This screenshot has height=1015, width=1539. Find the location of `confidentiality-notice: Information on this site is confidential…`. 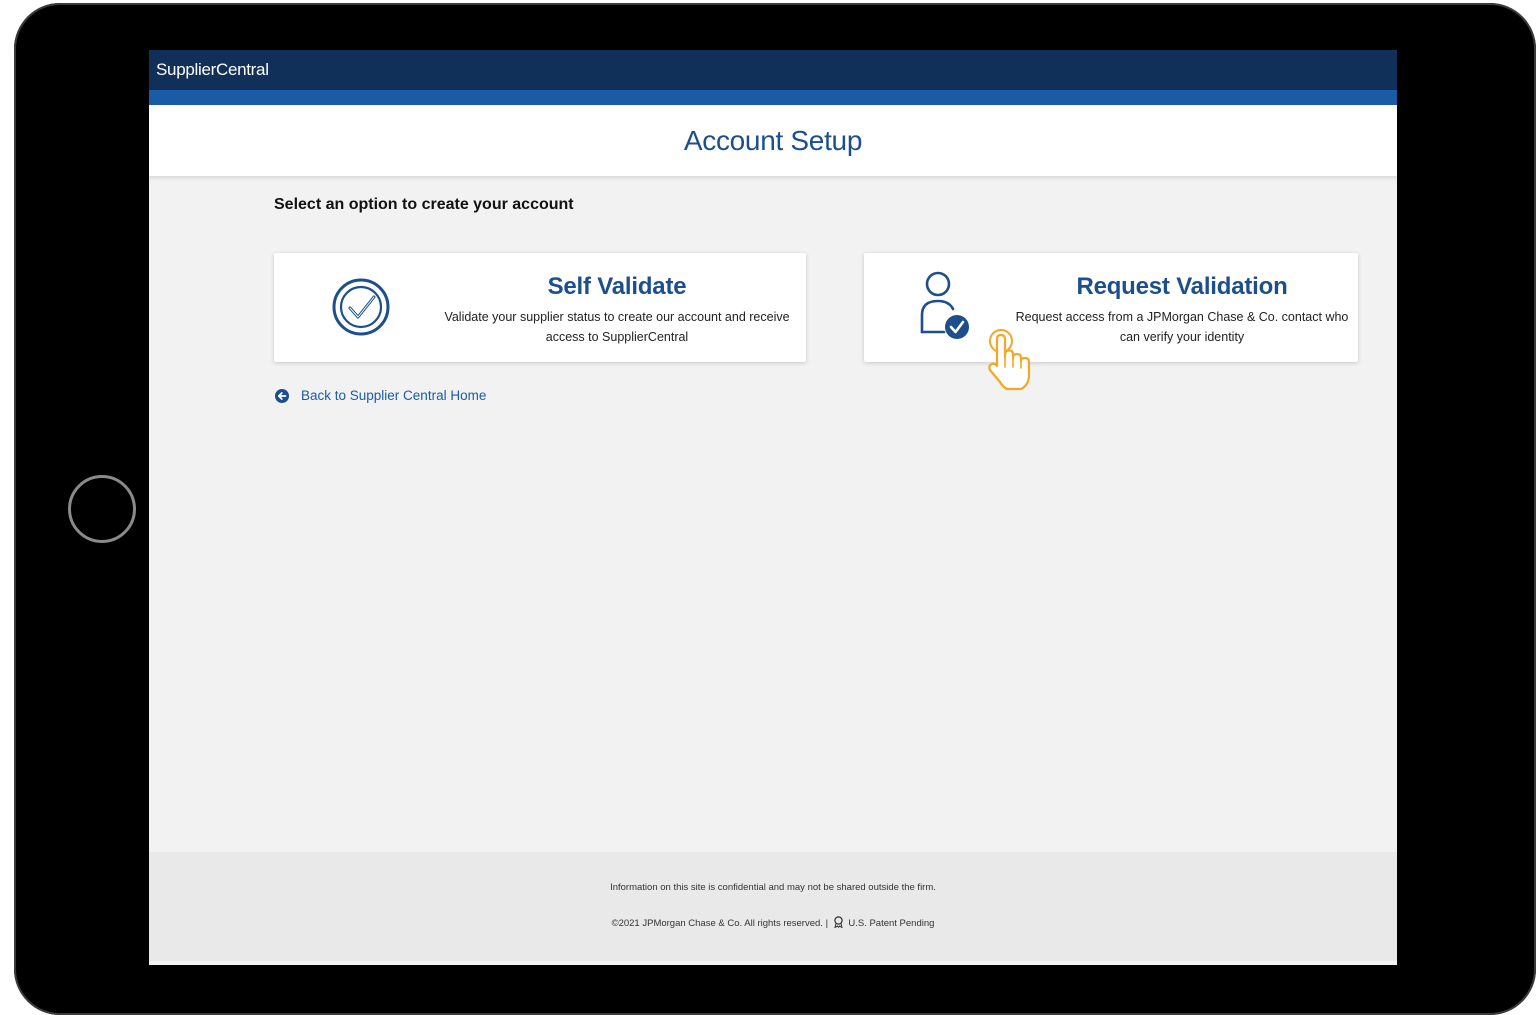

confidentiality-notice: Information on this site is confidential… is located at coordinates (773, 887).